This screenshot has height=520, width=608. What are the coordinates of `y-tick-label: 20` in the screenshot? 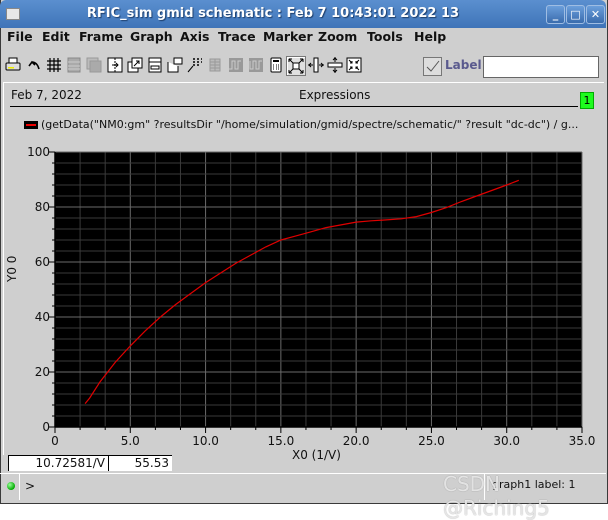 It's located at (42, 372).